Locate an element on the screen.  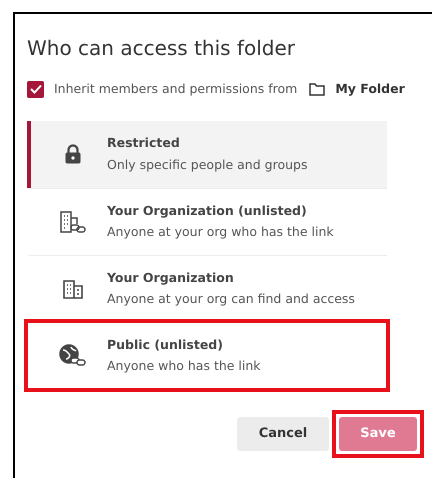
option-description: Anyone who has the link is located at coordinates (184, 366).